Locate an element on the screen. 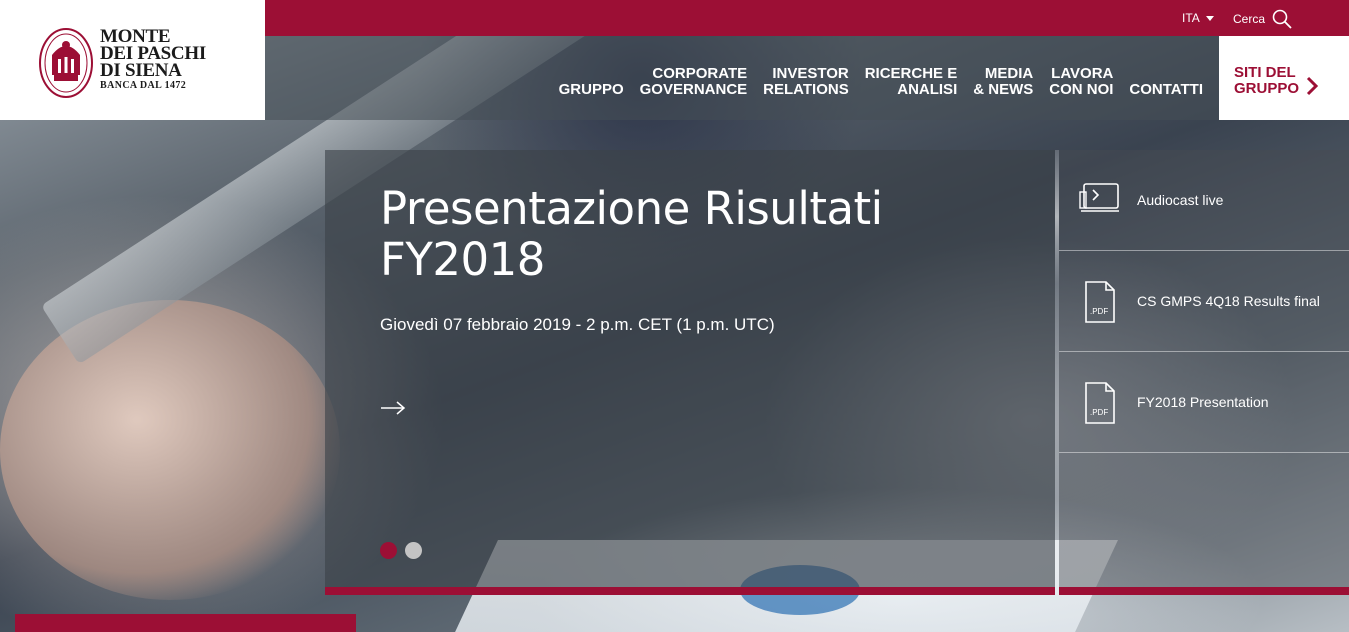 The height and width of the screenshot is (632, 1349). language-selector: ITA is located at coordinates (1198, 18).